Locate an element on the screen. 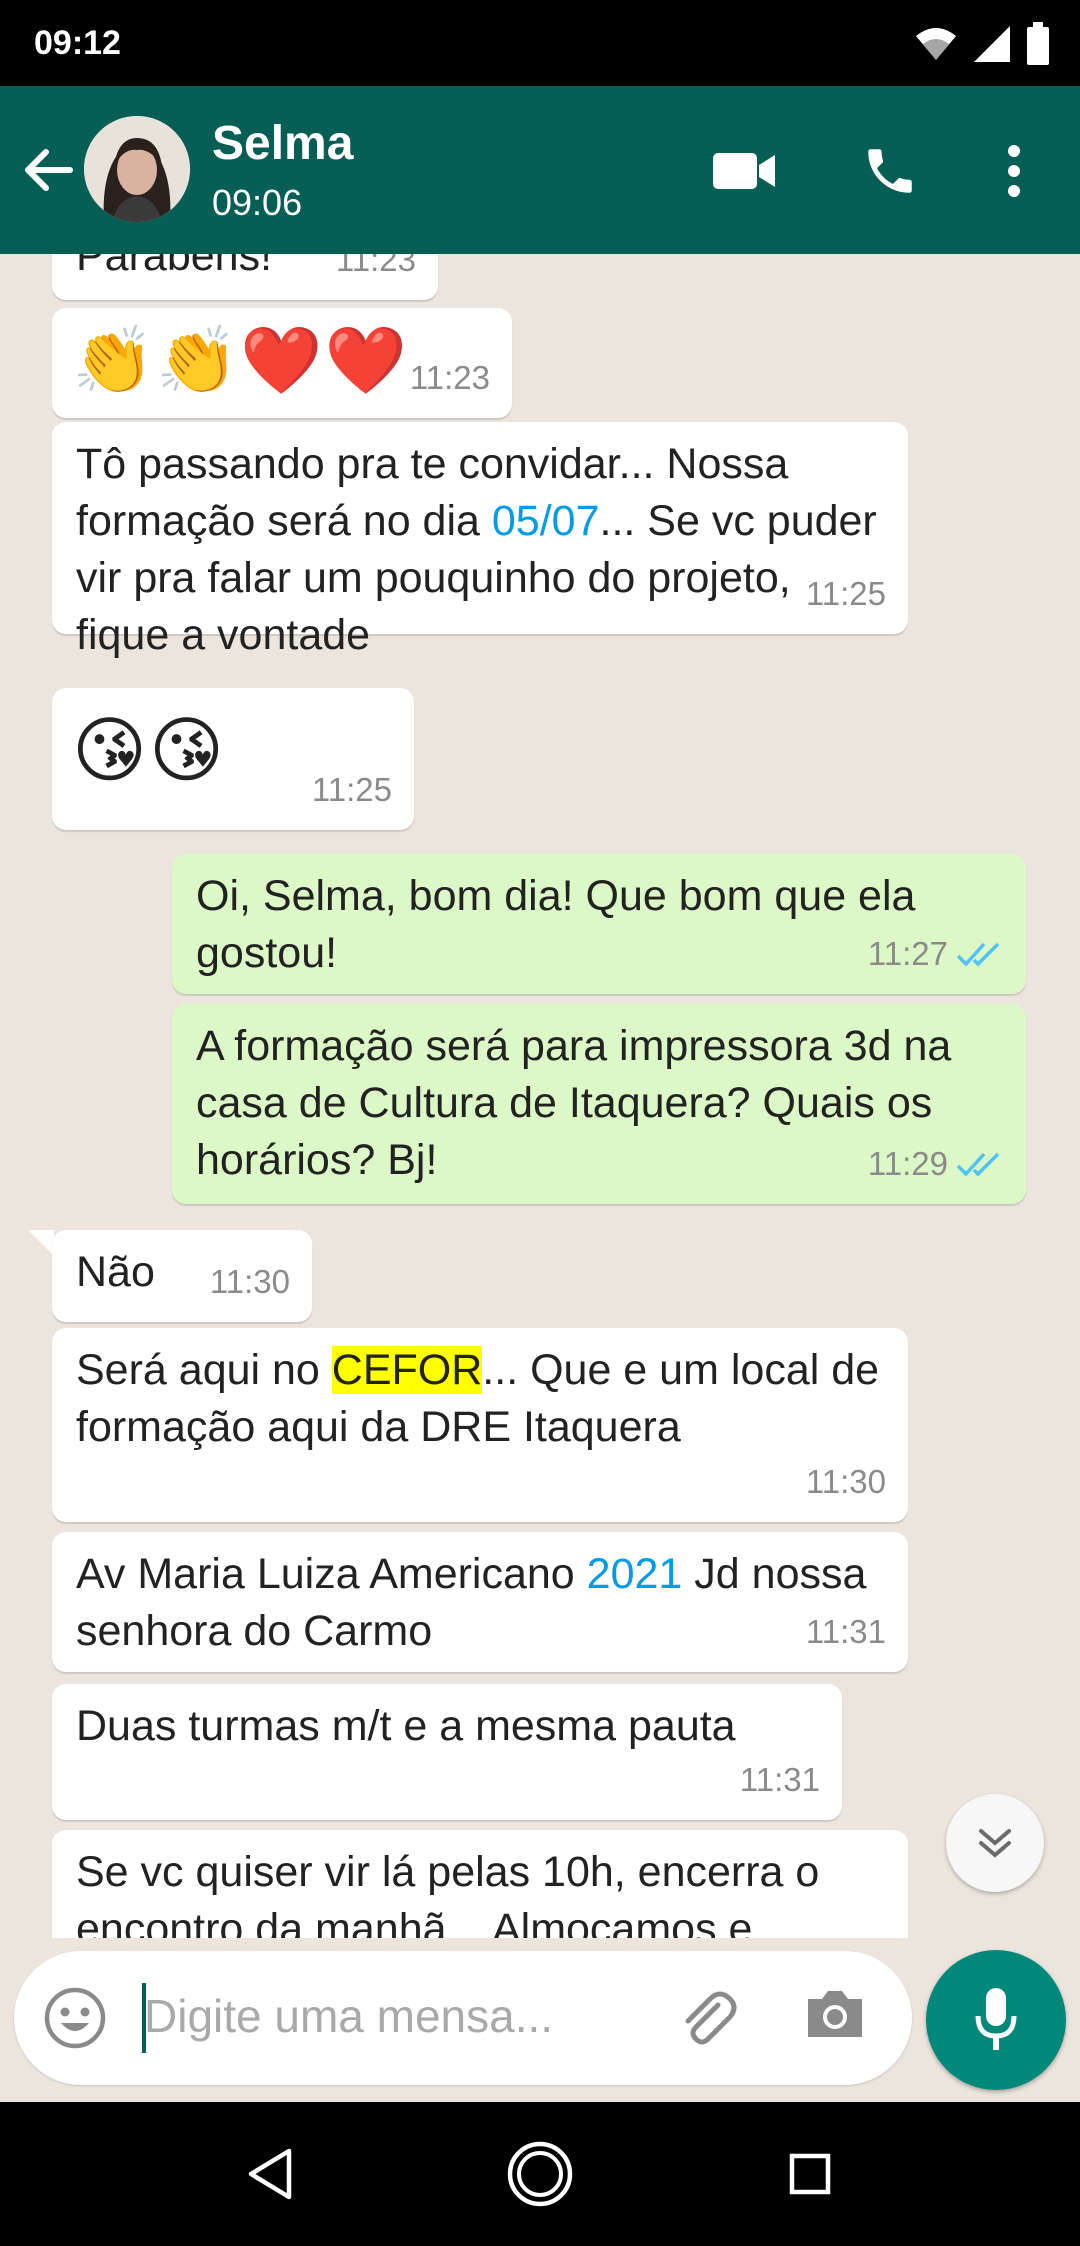 The width and height of the screenshot is (1080, 2246). nav-back-icon is located at coordinates (270, 2174).